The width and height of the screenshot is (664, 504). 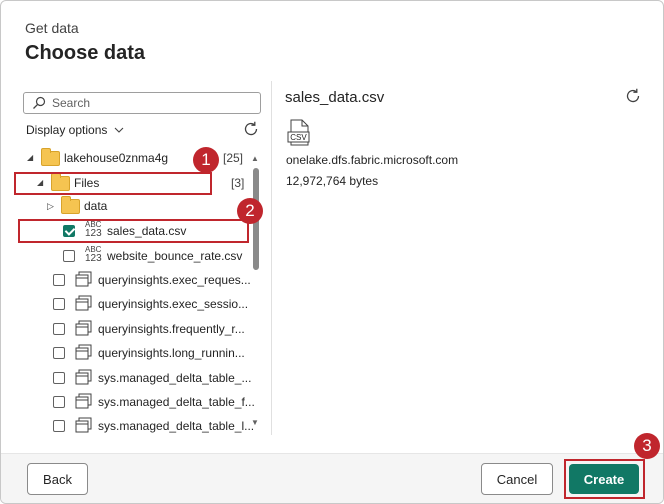 What do you see at coordinates (250, 211) in the screenshot?
I see `step-badge-2: 2` at bounding box center [250, 211].